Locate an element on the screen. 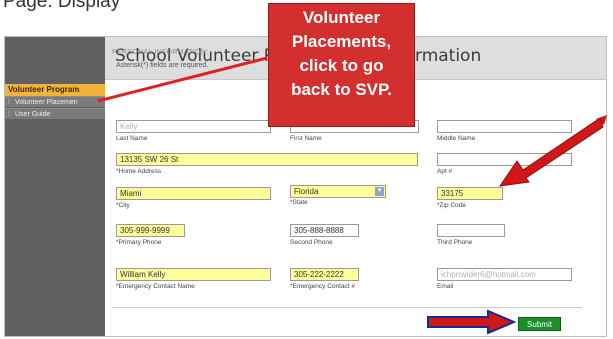  callout-line: Volunteer is located at coordinates (341, 17).